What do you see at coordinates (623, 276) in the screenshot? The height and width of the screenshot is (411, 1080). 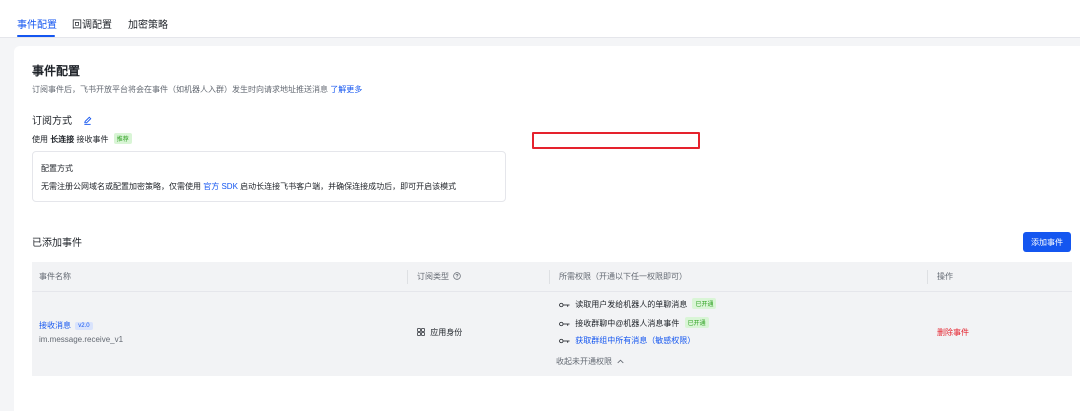 I see `header-required-permissions: 所需权限（开通以下任一权限即可）` at bounding box center [623, 276].